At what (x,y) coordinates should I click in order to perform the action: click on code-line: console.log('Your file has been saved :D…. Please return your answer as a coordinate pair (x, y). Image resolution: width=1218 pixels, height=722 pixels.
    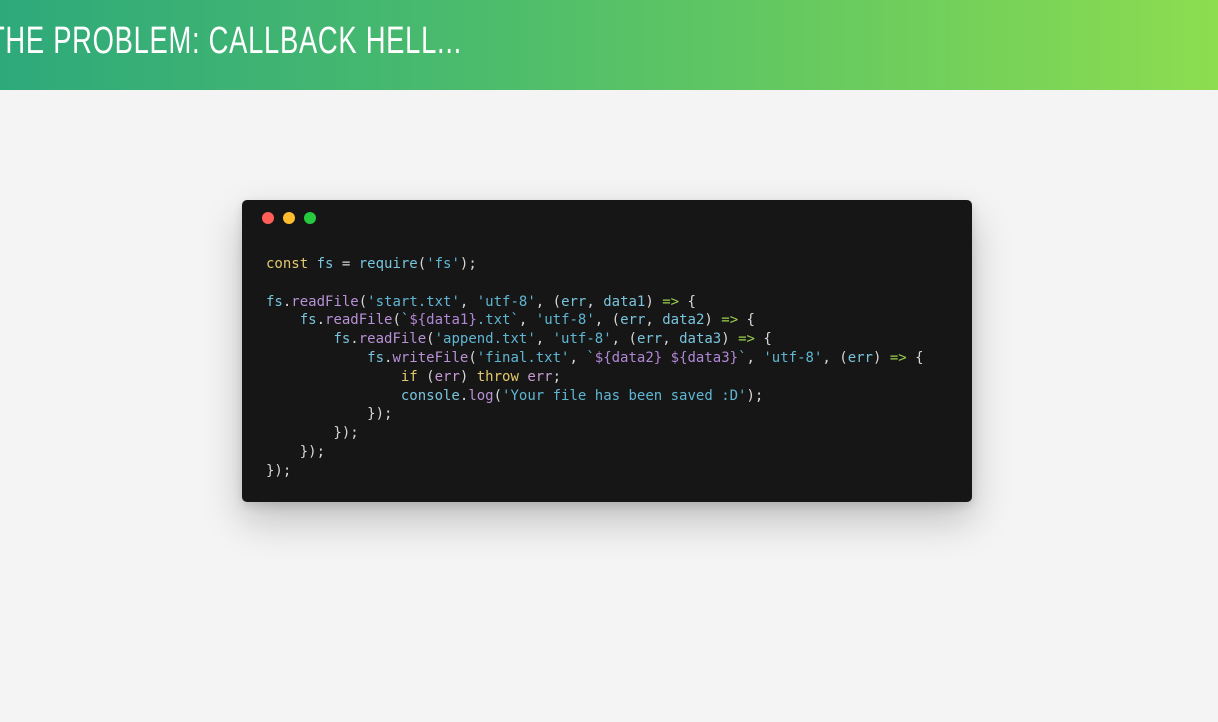
    Looking at the image, I should click on (595, 396).